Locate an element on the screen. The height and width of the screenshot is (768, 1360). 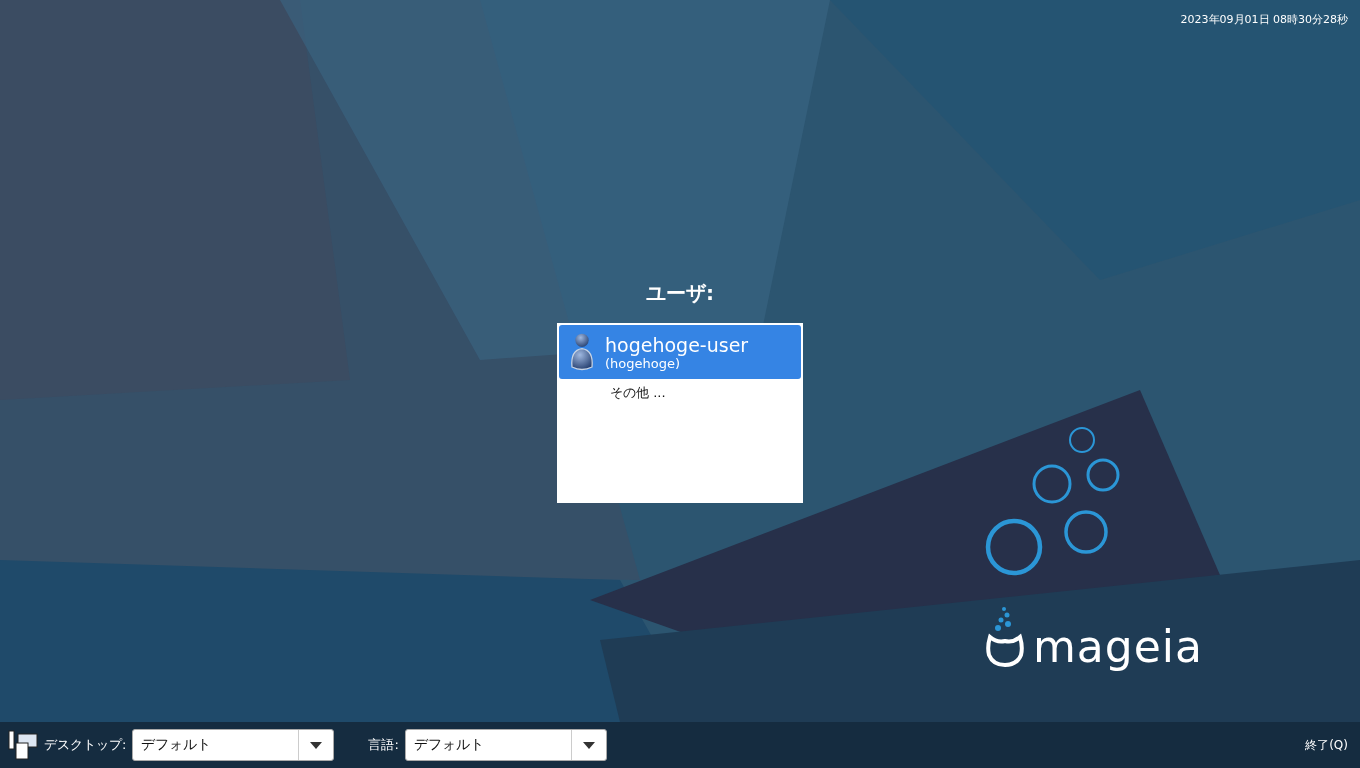
desktop-icon is located at coordinates (23, 745).